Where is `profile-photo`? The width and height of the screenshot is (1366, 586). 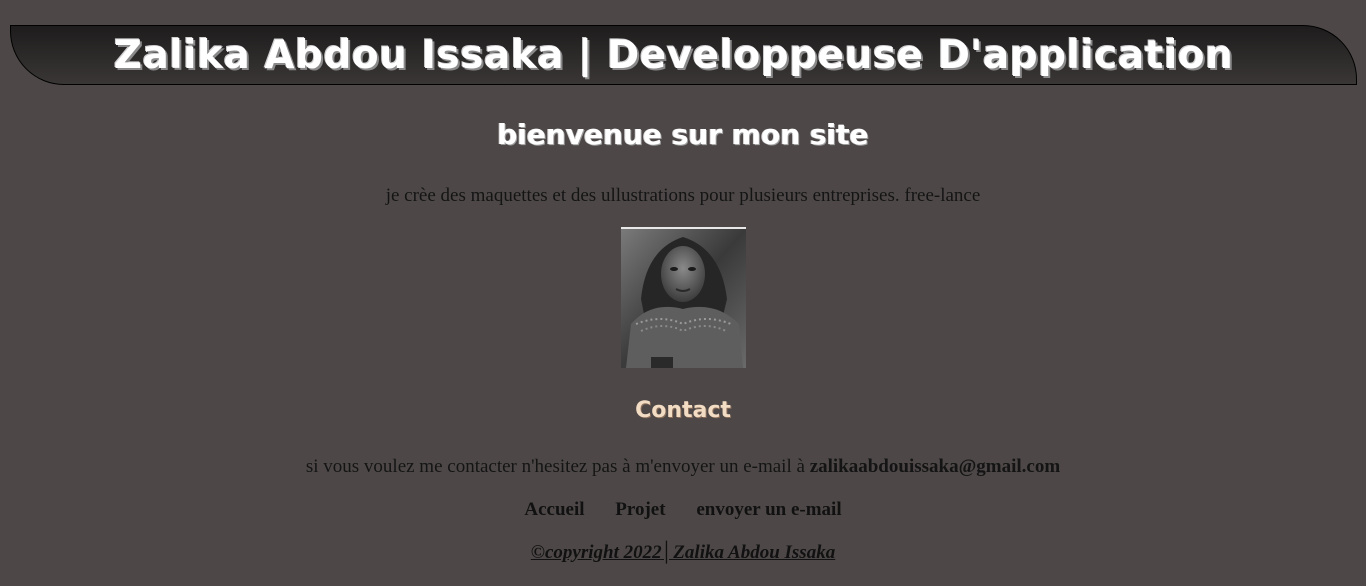
profile-photo is located at coordinates (683, 297).